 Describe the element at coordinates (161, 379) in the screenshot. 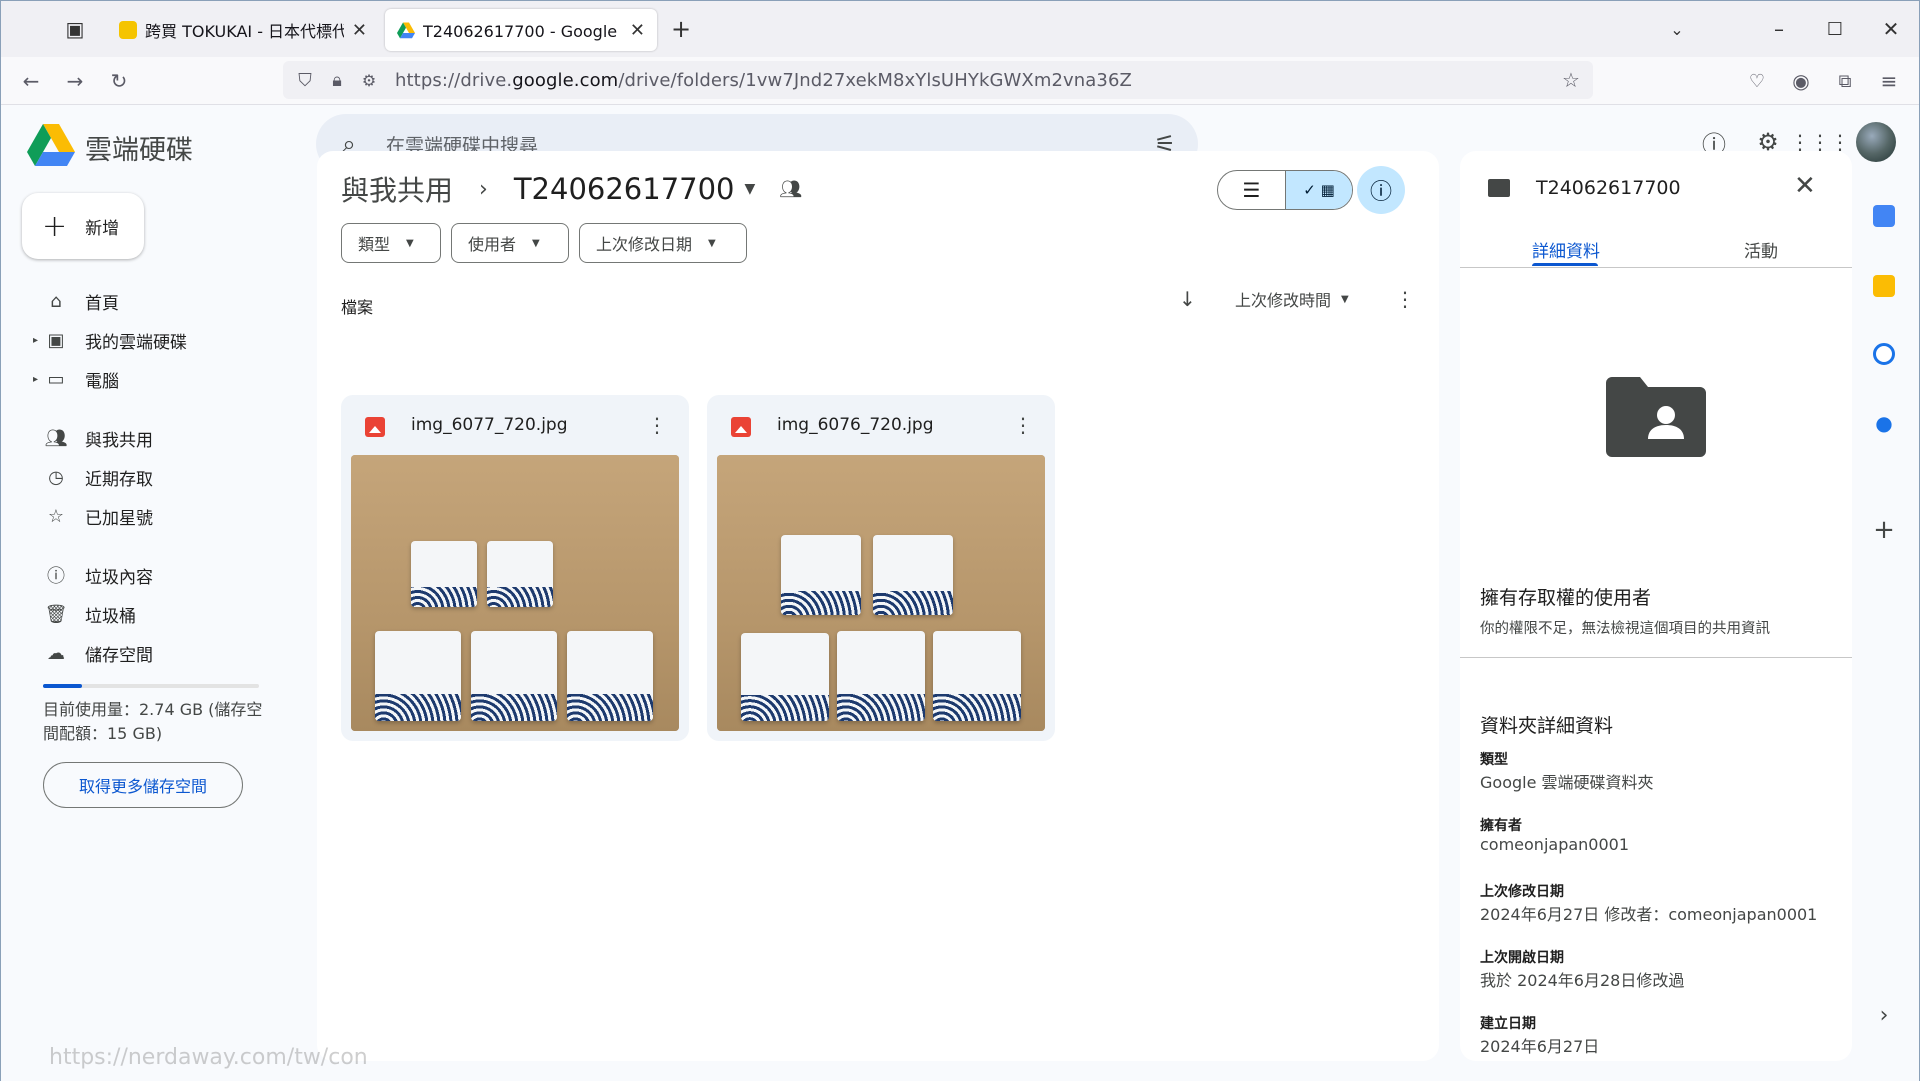

I see `nav-computers: ▸ ▭ 電腦` at that location.